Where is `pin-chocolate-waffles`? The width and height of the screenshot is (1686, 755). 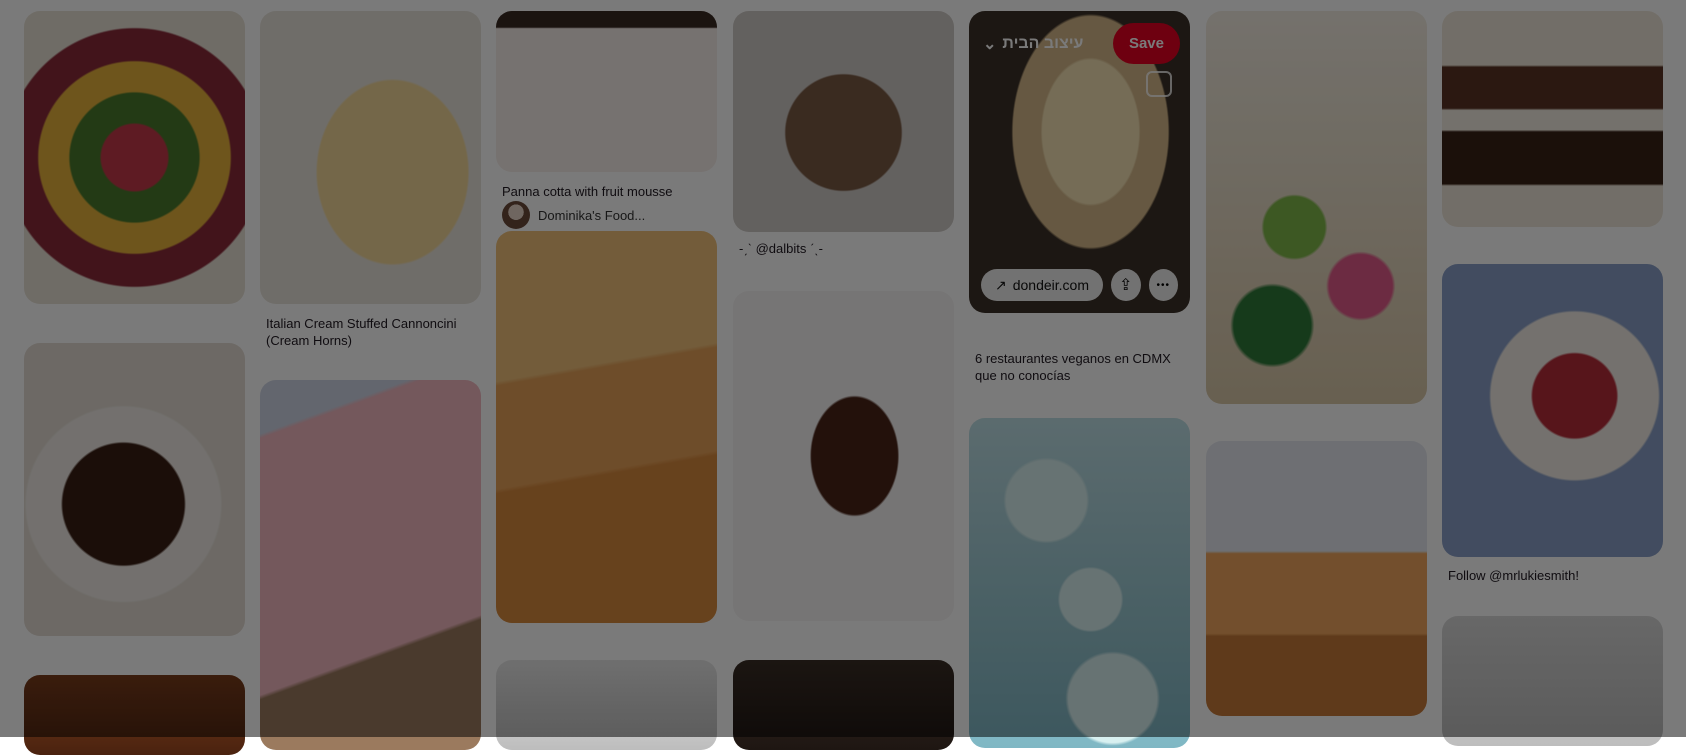
pin-chocolate-waffles is located at coordinates (134, 489).